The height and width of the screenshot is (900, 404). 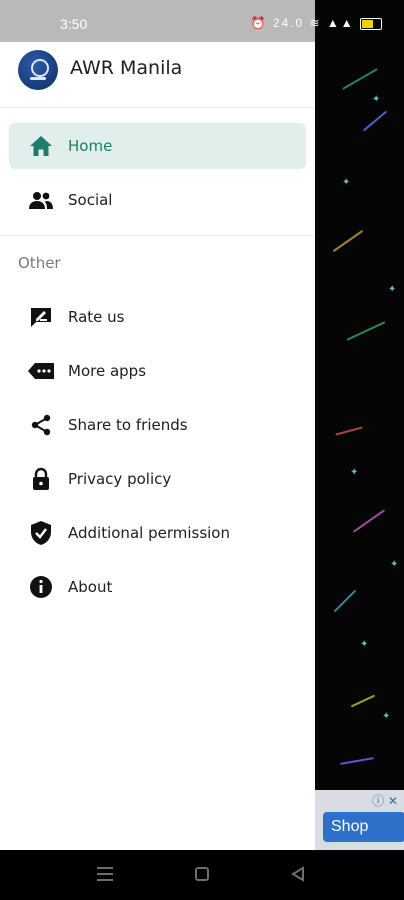 I want to click on back-triangle-icon, so click(x=298, y=876).